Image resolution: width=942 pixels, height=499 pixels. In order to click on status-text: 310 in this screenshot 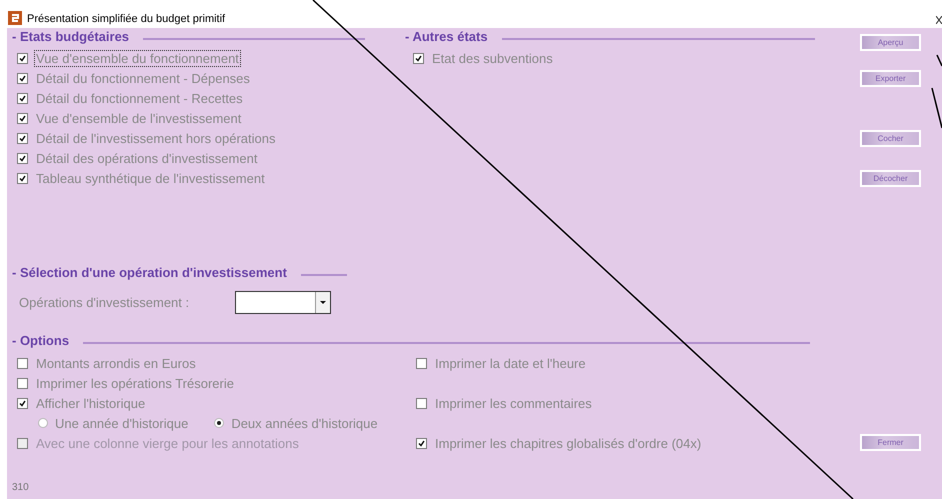, I will do `click(20, 487)`.